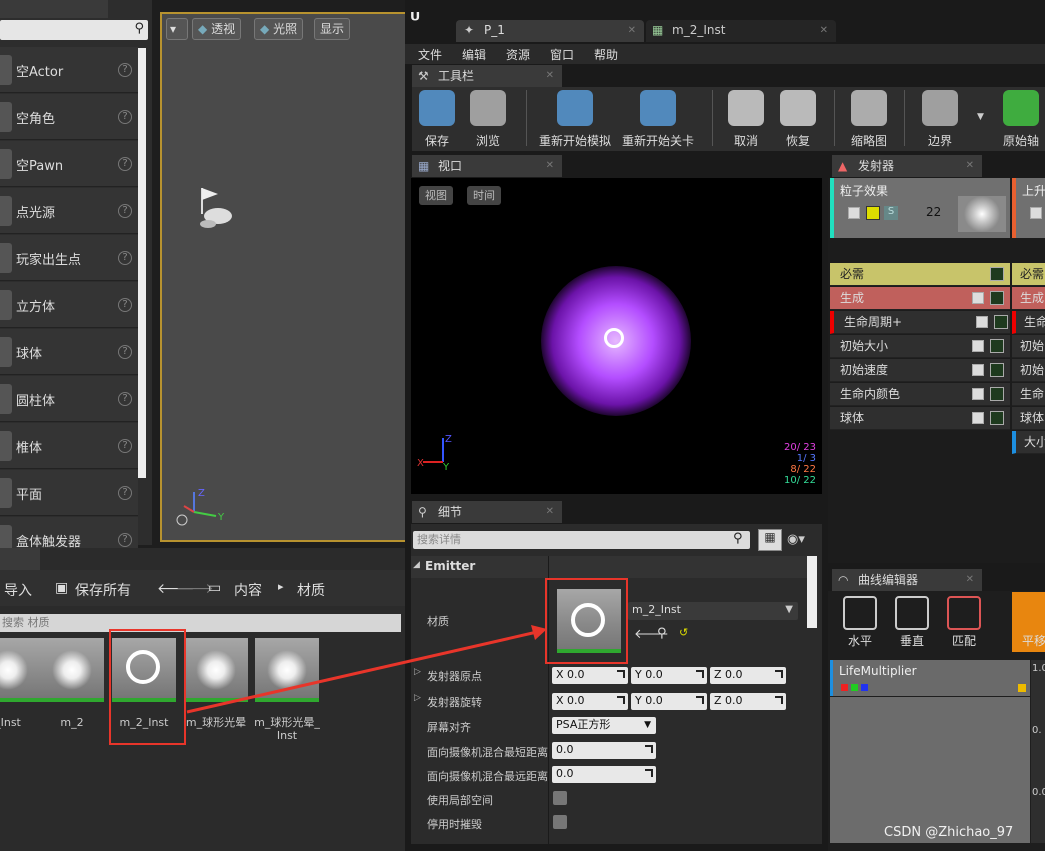  I want to click on player-start-icon, so click(214, 207).